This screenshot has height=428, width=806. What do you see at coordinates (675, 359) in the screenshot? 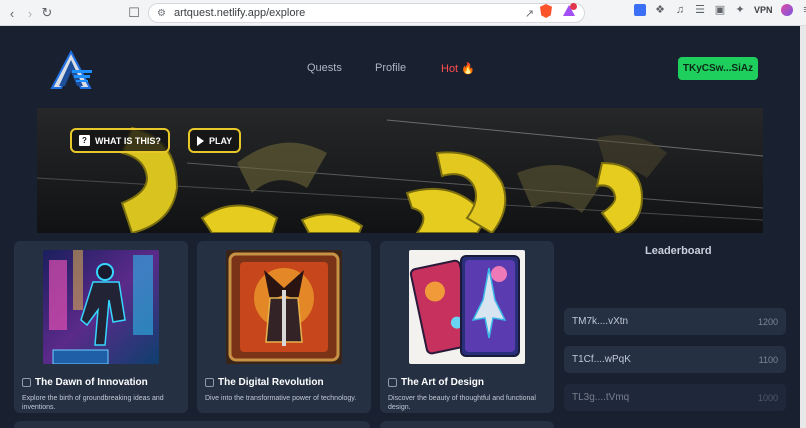
I see `leaderboard-row: T1Cf....wPqK 1100` at bounding box center [675, 359].